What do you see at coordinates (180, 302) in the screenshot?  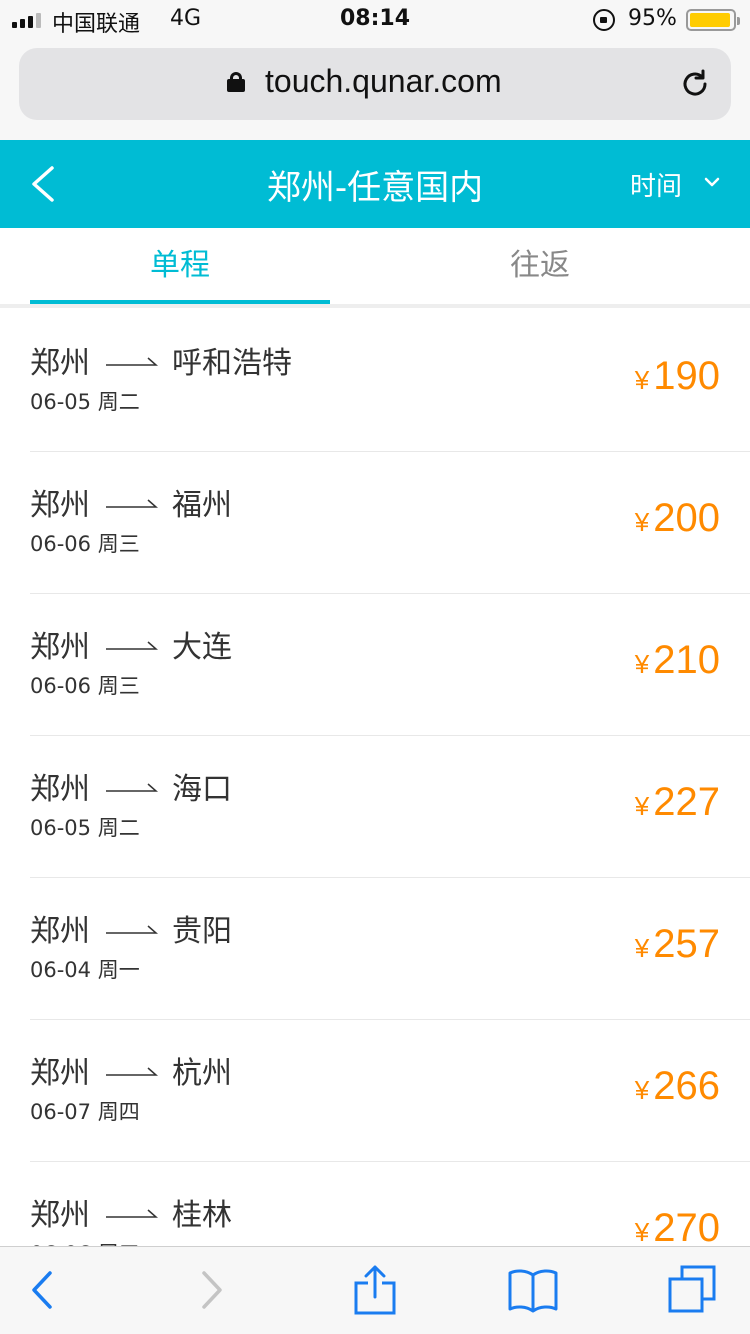 I see `active-tab-indicator` at bounding box center [180, 302].